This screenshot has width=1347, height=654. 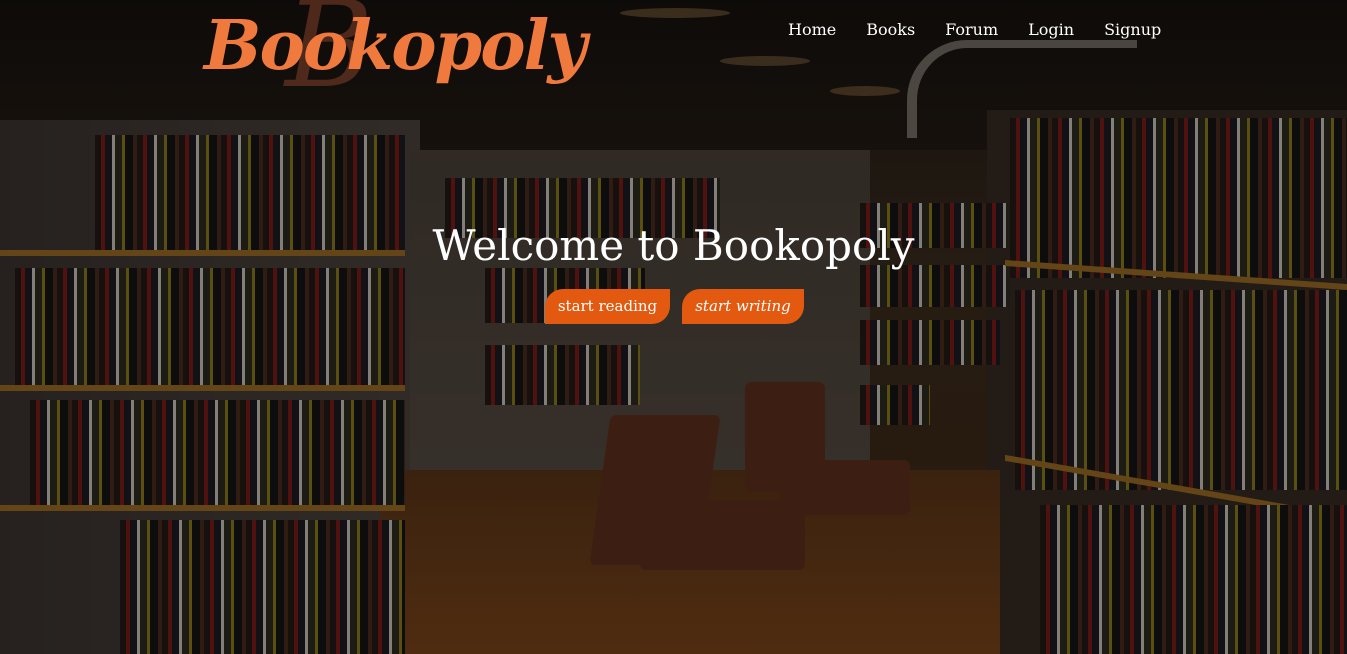 I want to click on start-writing-button: start writing, so click(x=743, y=306).